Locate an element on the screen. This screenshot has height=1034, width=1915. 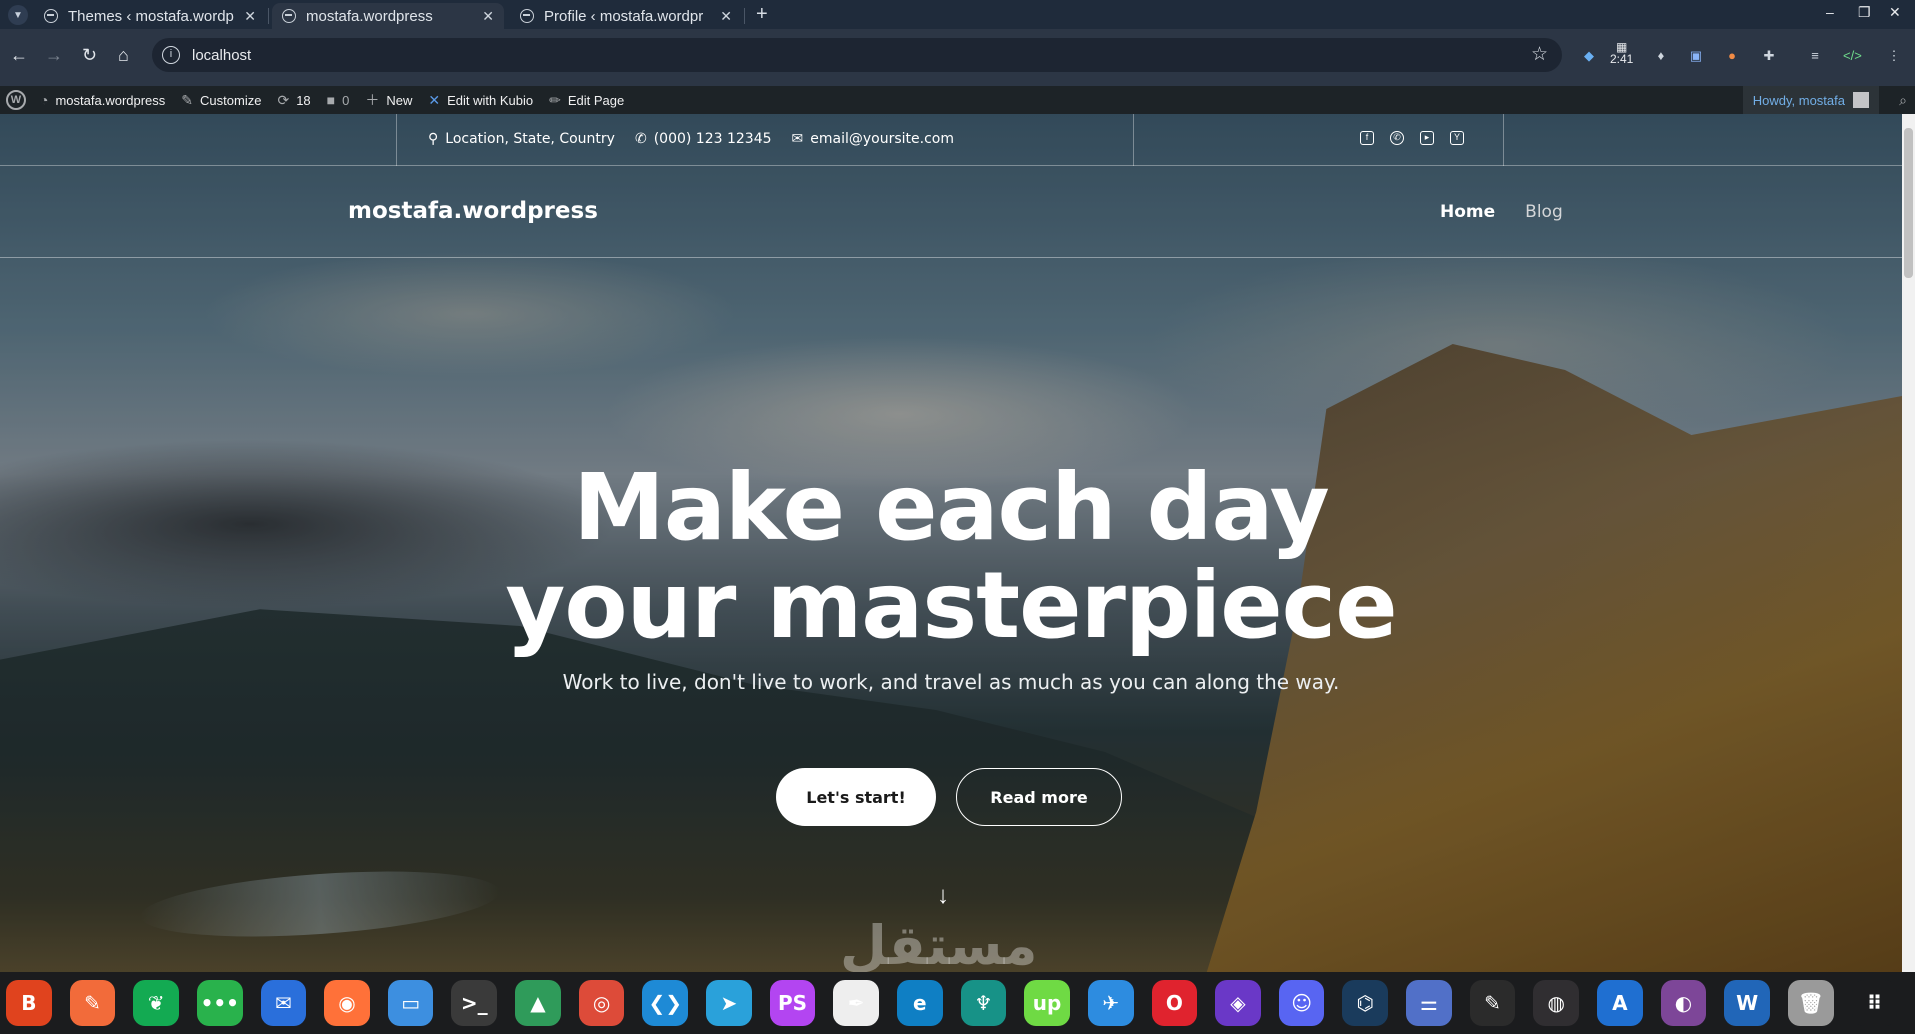
whatsapp-icon: ✆ is located at coordinates (1397, 138).